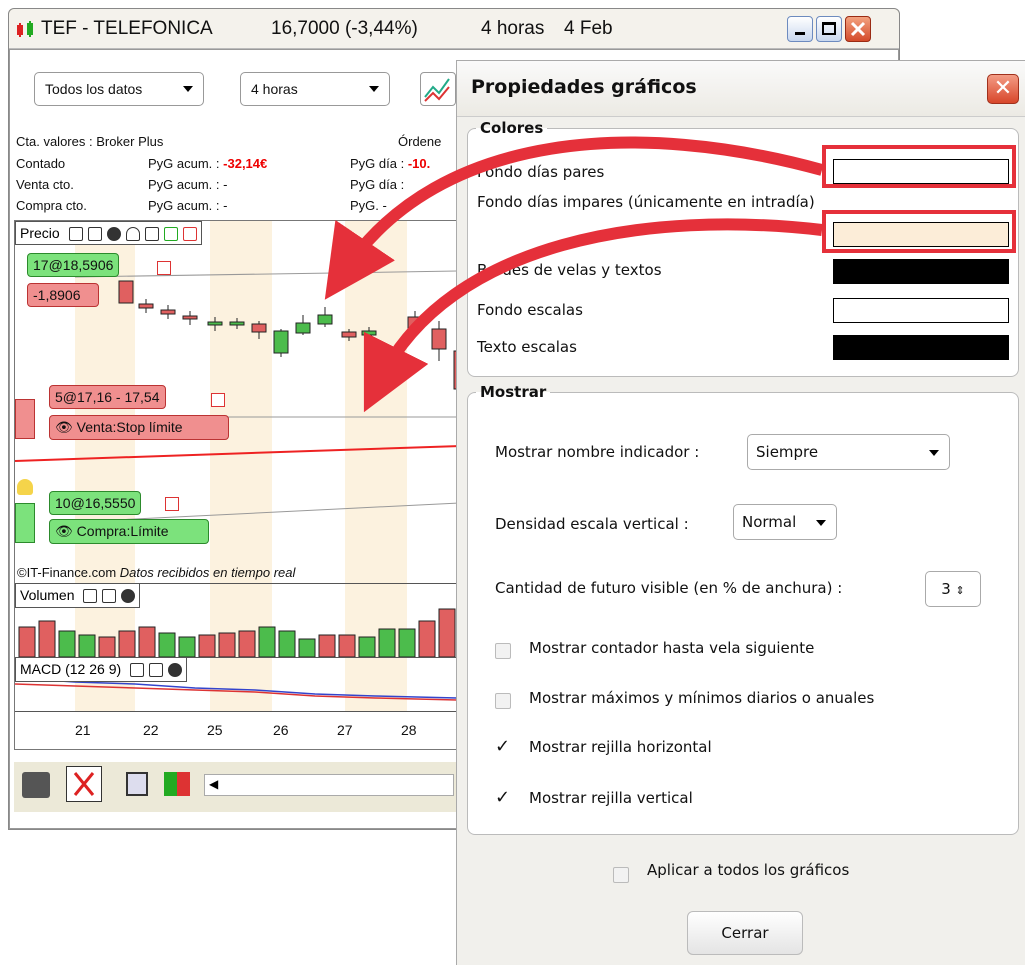 The height and width of the screenshot is (965, 1025). Describe the element at coordinates (530, 310) in the screenshot. I see `scales-bg-label: Fondo escalas` at that location.